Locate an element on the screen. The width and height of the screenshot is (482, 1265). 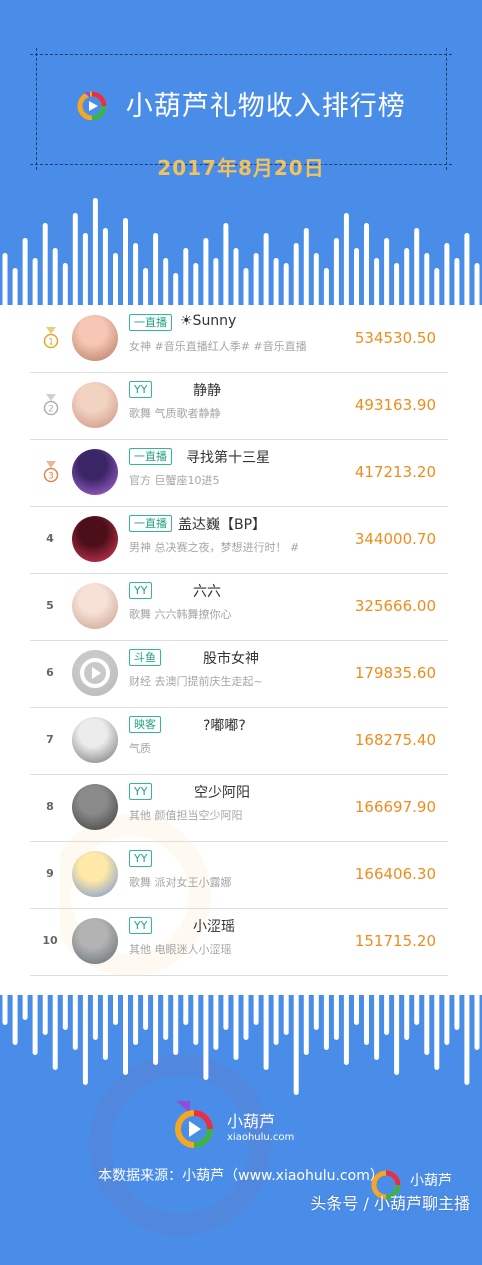
ranking-row: 6 斗鱼 股市女神 财经 去澳门提前庆生走起~ 179835.60 is located at coordinates (239, 674).